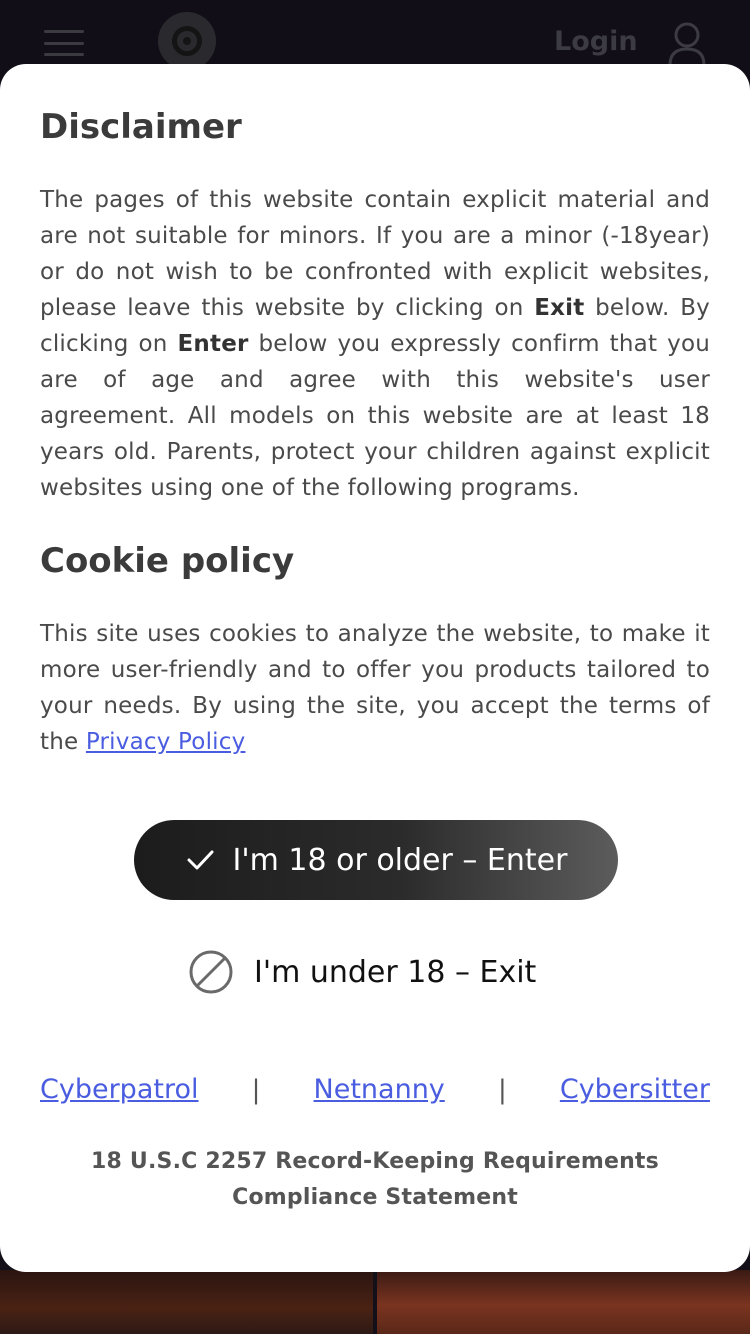 The height and width of the screenshot is (1334, 750). I want to click on enter-button-label: I'm 18 or older – Enter, so click(400, 860).